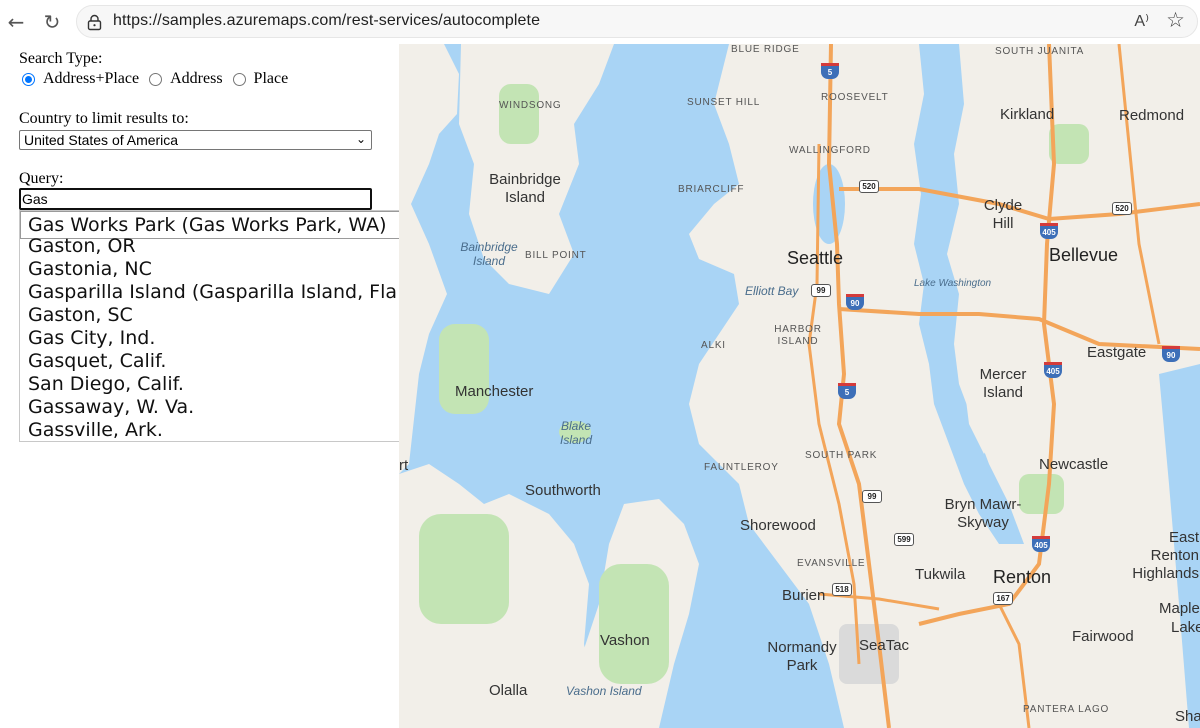 Image resolution: width=1200 pixels, height=728 pixels. What do you see at coordinates (953, 283) in the screenshot?
I see `map-label: Lake Washington` at bounding box center [953, 283].